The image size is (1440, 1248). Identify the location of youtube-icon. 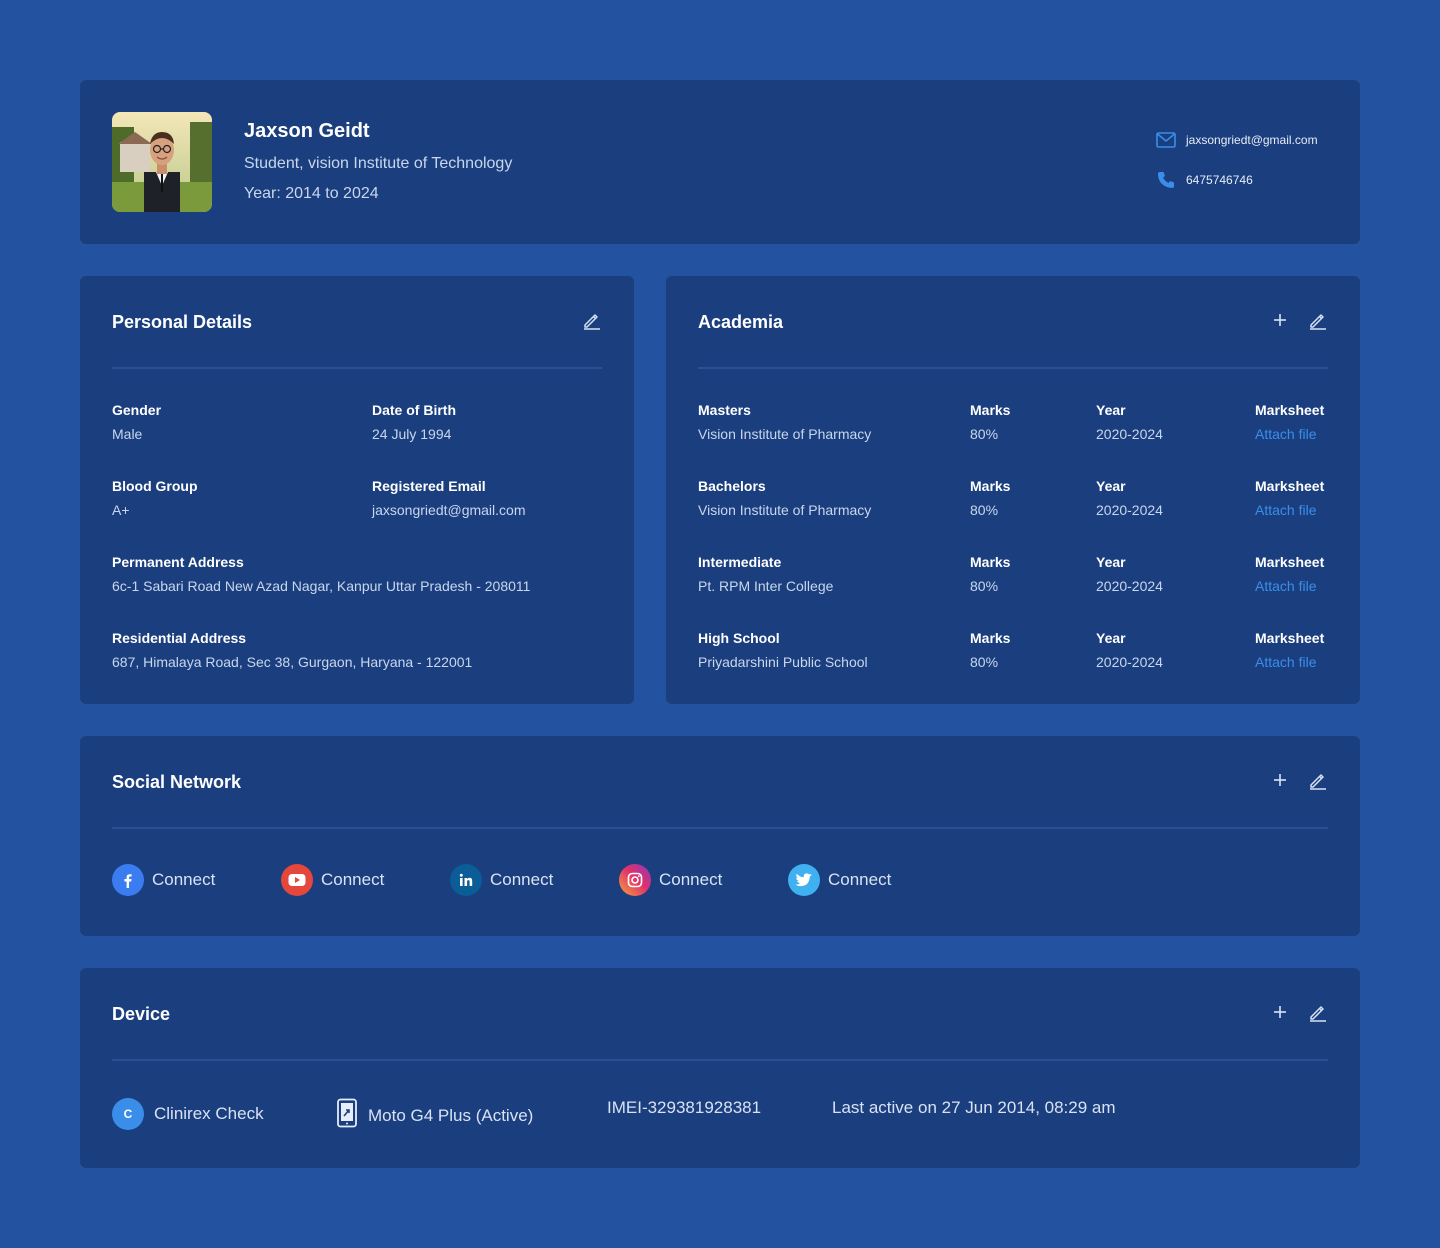
(297, 880).